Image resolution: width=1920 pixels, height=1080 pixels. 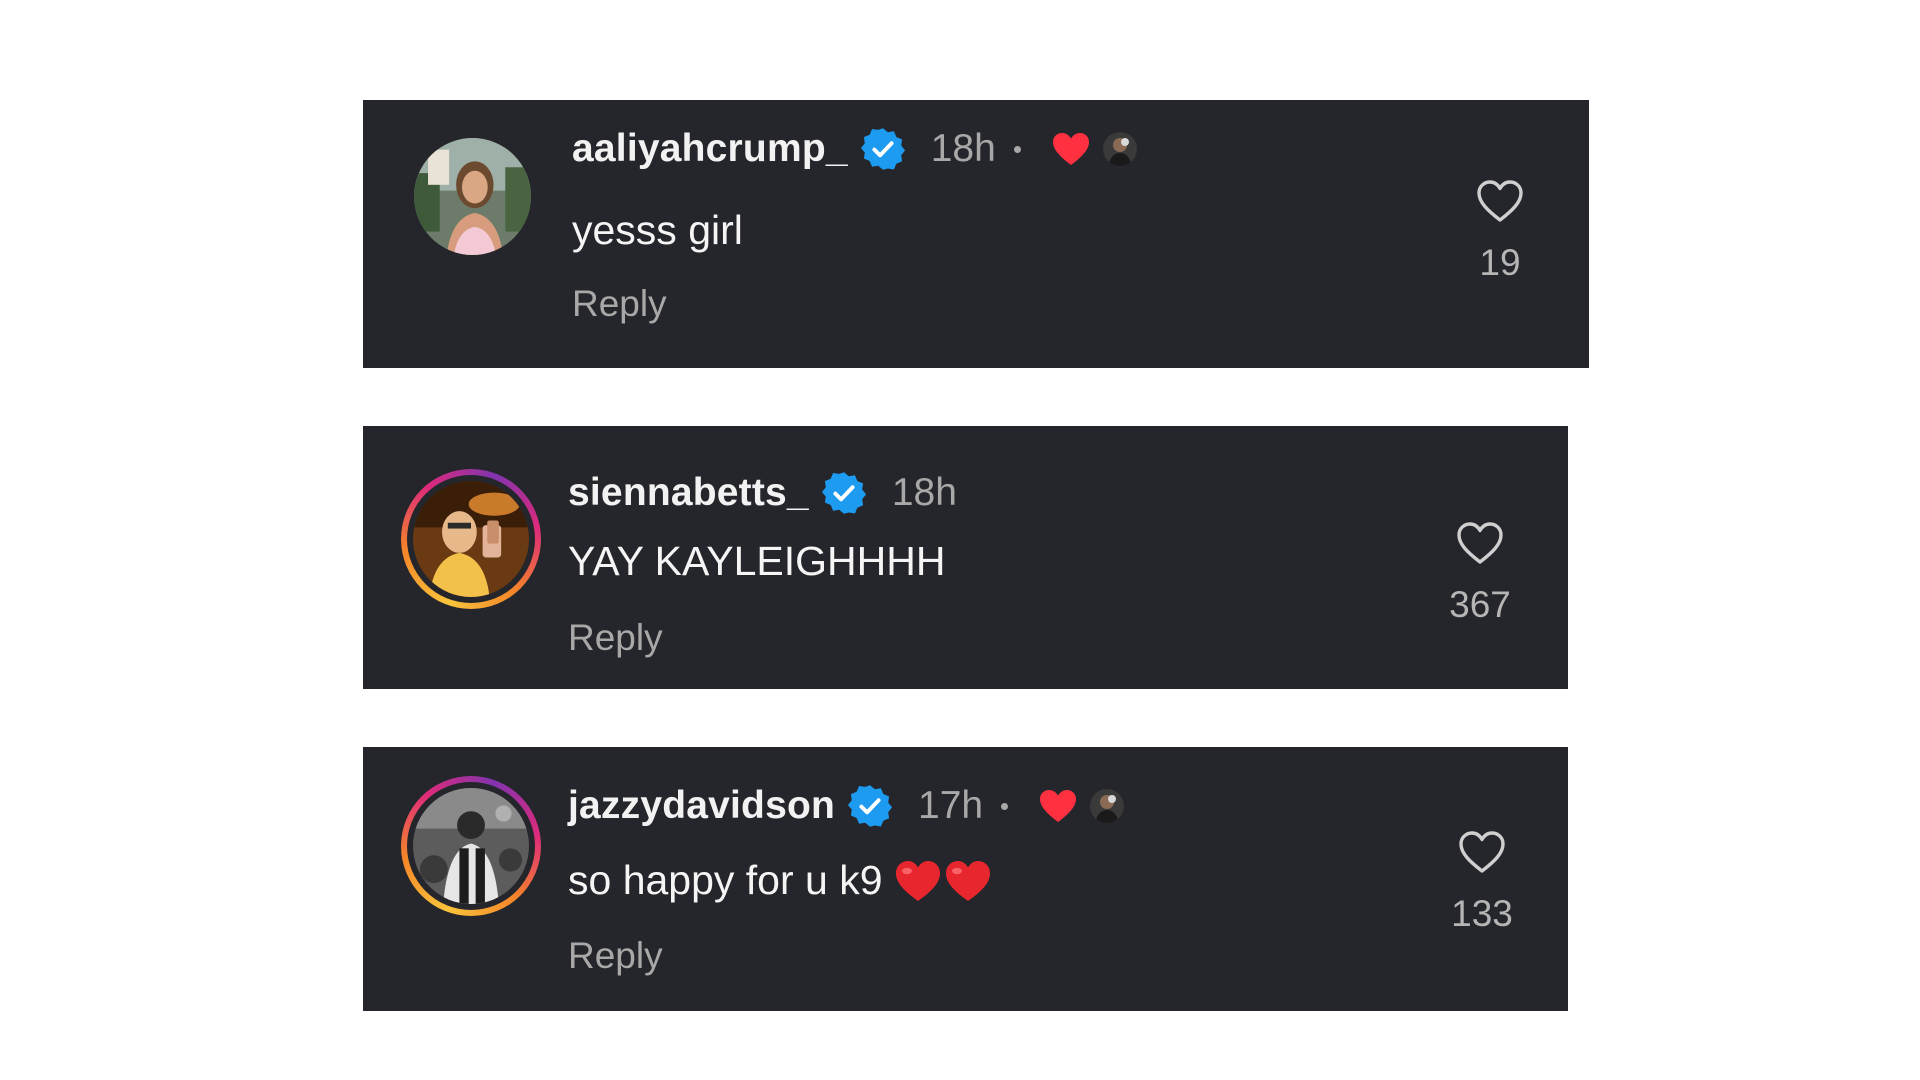 What do you see at coordinates (854, 149) in the screenshot?
I see `comment-header: aaliyahcrump_ 18h` at bounding box center [854, 149].